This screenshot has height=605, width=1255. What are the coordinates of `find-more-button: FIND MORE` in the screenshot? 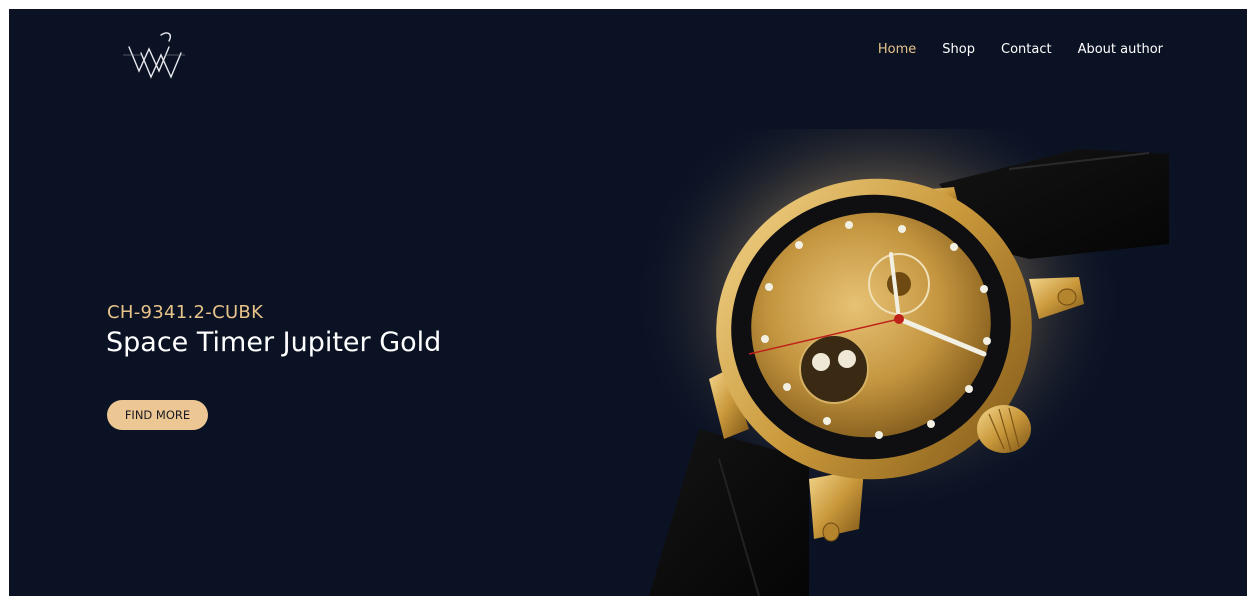 It's located at (157, 415).